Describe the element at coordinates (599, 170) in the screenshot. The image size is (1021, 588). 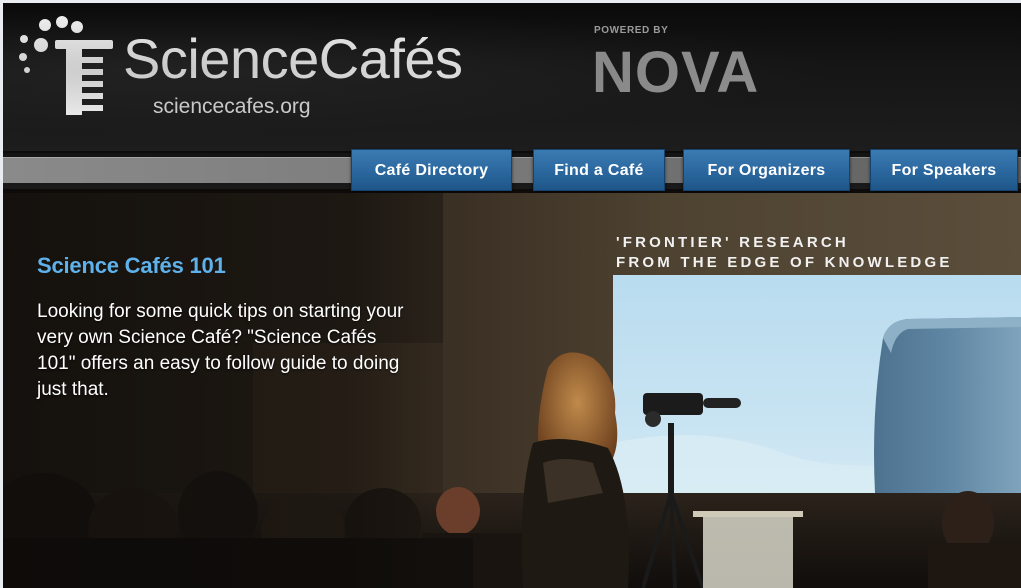
I see `nav-find-a-cafe: Find a Café` at that location.